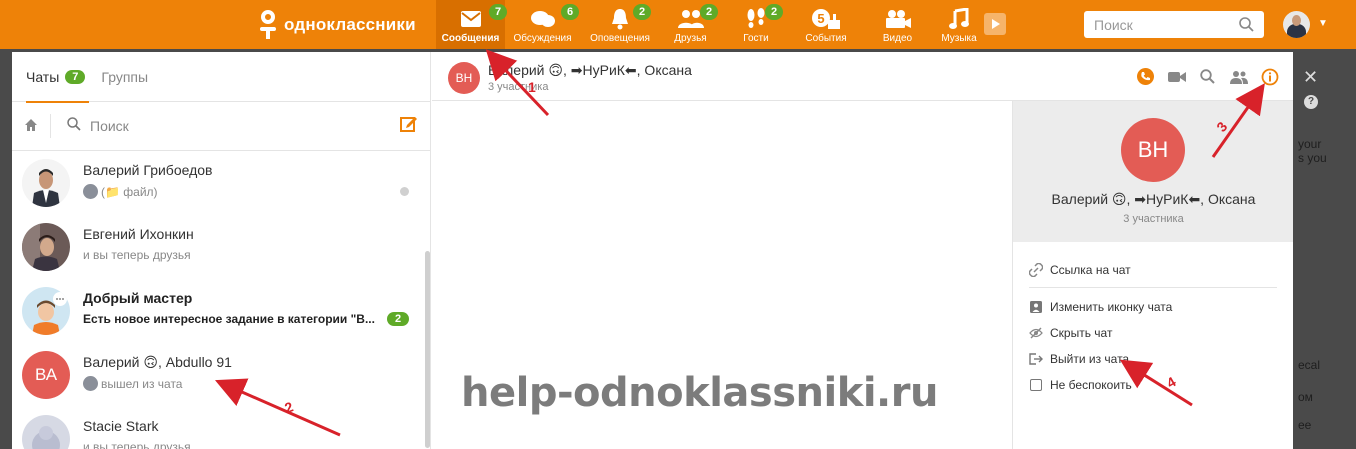 This screenshot has width=1356, height=449. Describe the element at coordinates (756, 38) in the screenshot. I see `nav-label: Гости` at that location.